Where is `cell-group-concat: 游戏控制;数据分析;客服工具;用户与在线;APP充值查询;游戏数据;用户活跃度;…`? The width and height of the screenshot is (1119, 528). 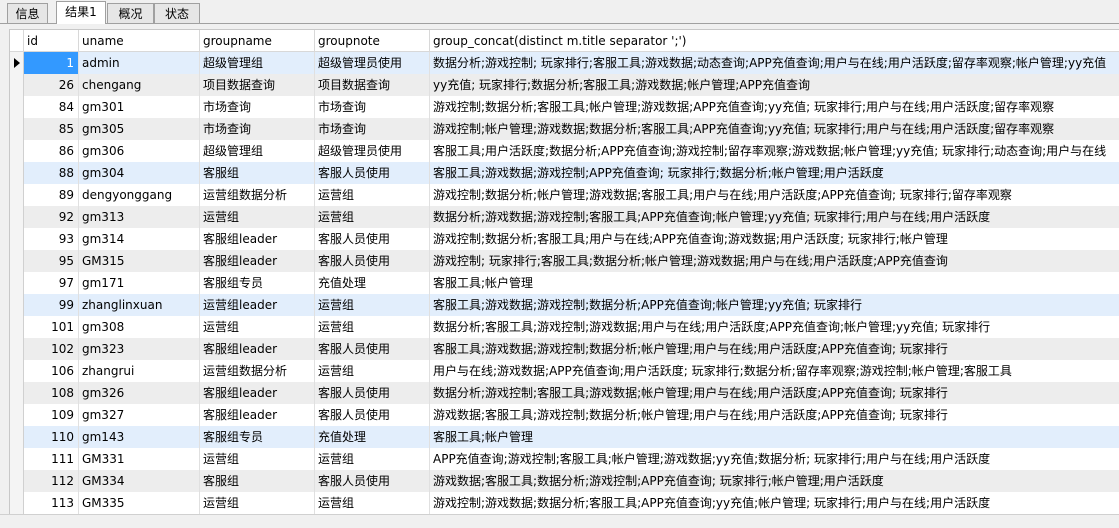 cell-group-concat: 游戏控制;数据分析;客服工具;用户与在线;APP充值查询;游戏数据;用户活跃度;… is located at coordinates (774, 239).